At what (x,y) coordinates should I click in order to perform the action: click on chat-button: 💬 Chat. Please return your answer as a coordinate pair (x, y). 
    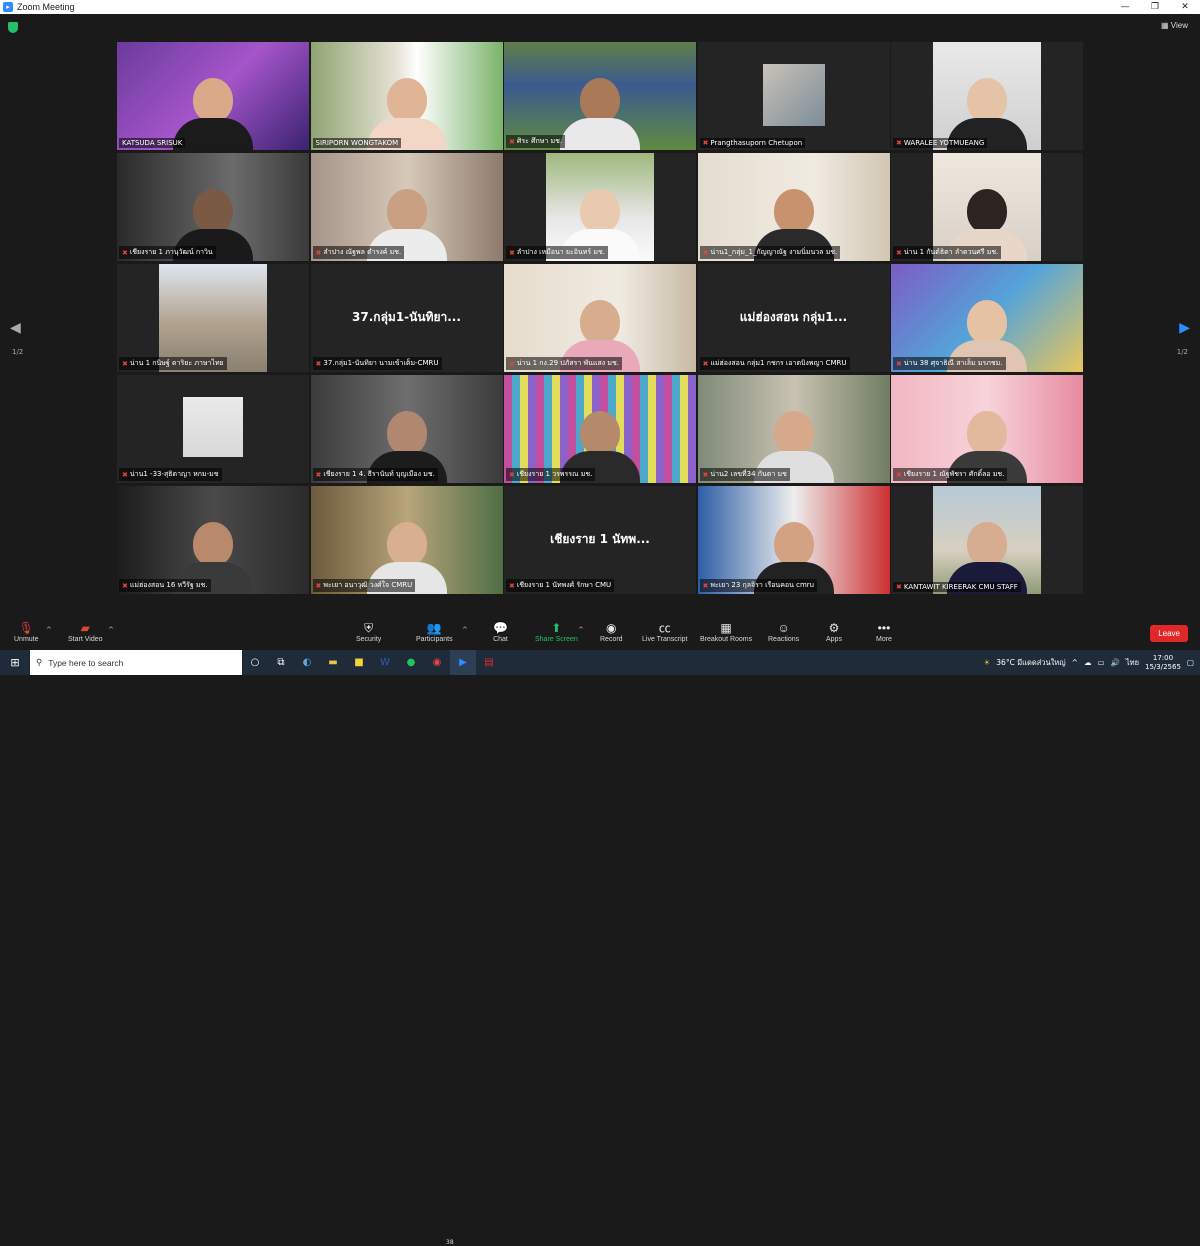
    Looking at the image, I should click on (500, 631).